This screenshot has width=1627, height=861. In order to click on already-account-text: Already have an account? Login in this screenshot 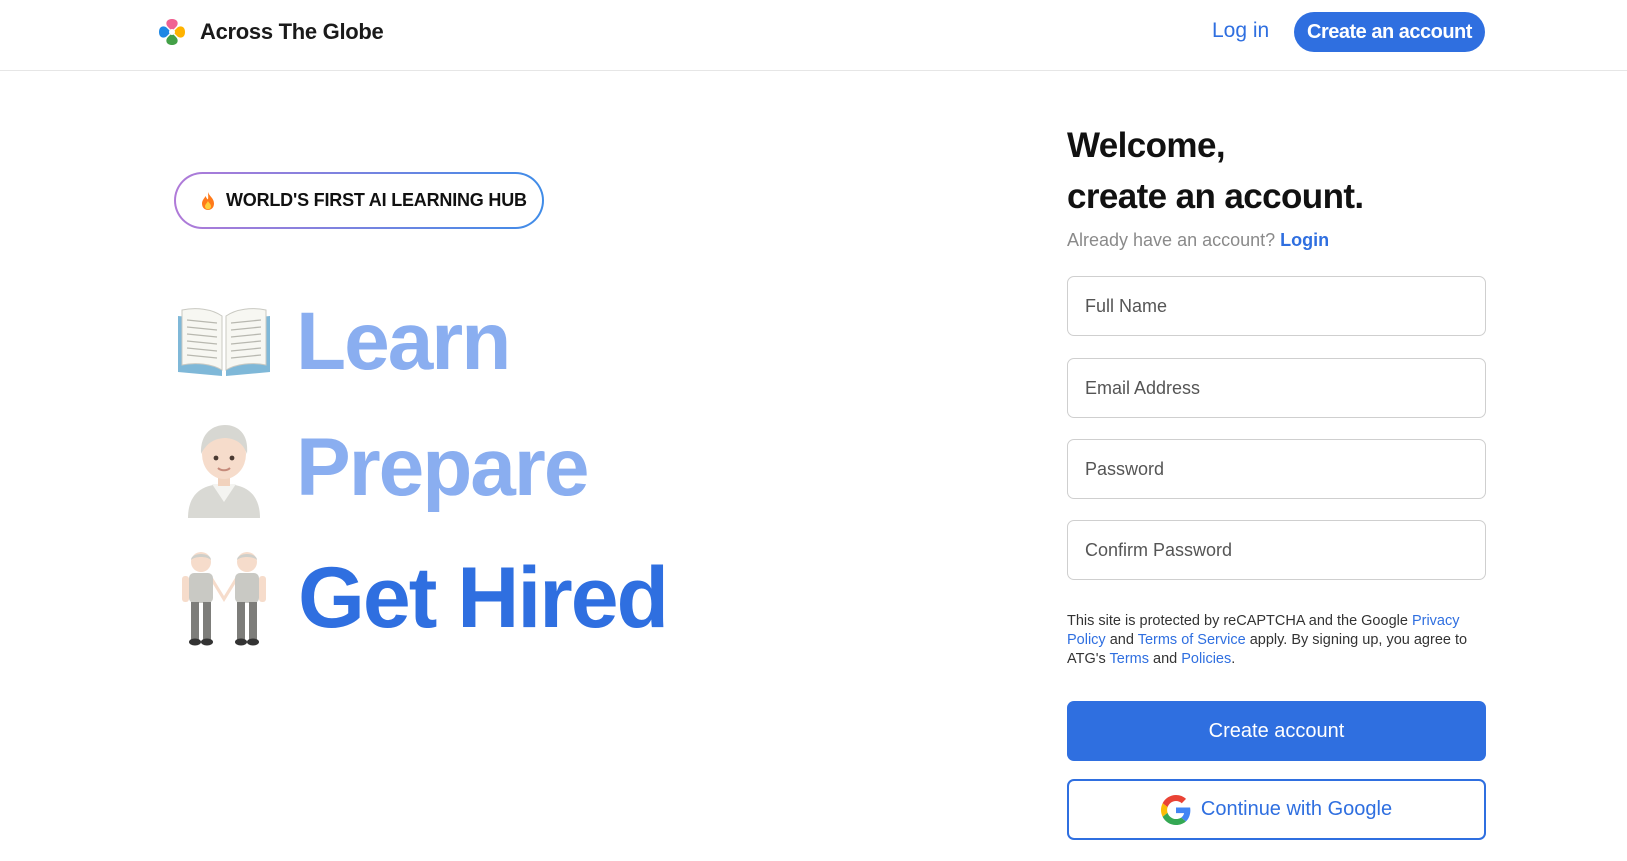, I will do `click(1198, 240)`.